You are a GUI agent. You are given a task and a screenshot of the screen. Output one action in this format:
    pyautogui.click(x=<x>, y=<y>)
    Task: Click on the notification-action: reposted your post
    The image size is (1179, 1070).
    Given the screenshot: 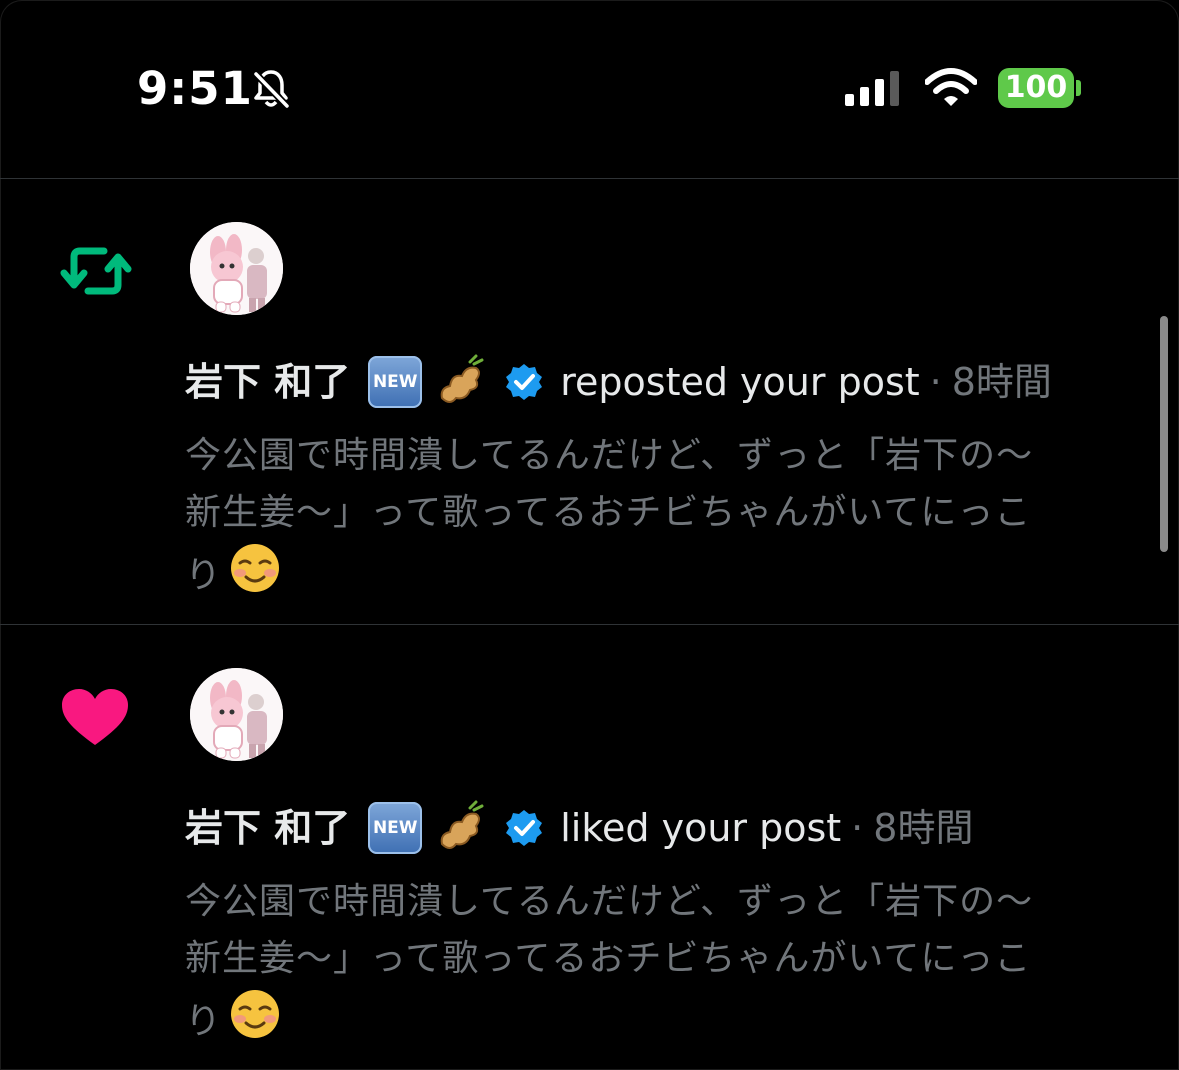 What is the action you would take?
    pyautogui.click(x=740, y=382)
    